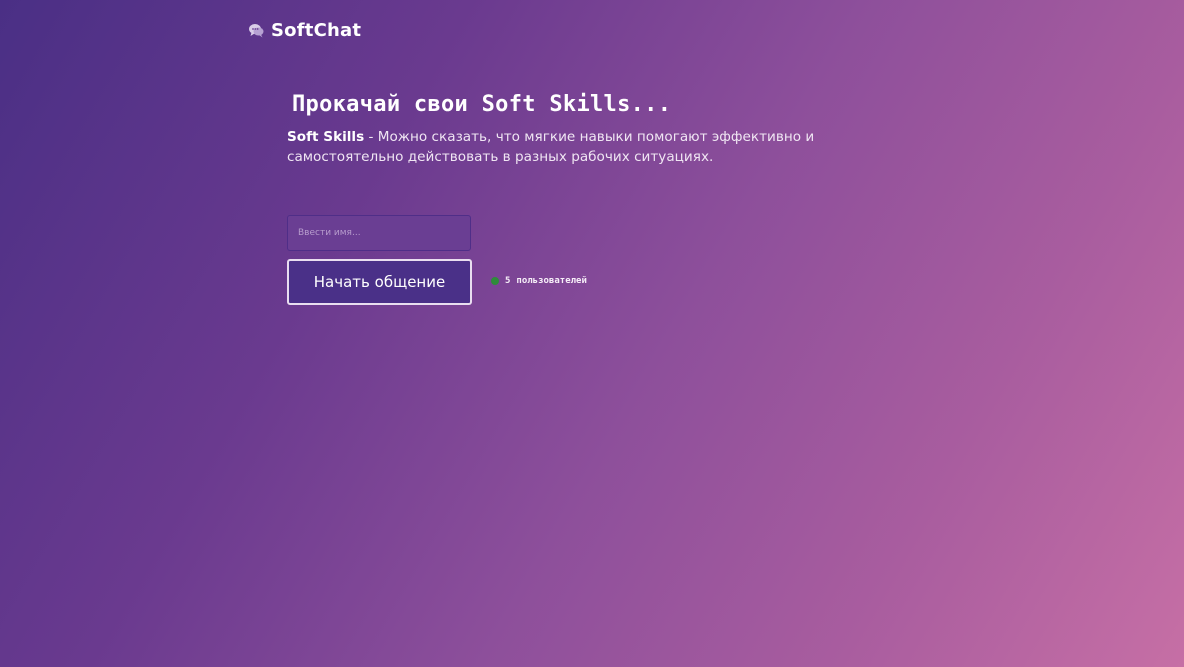  I want to click on online-count: 5, so click(508, 281).